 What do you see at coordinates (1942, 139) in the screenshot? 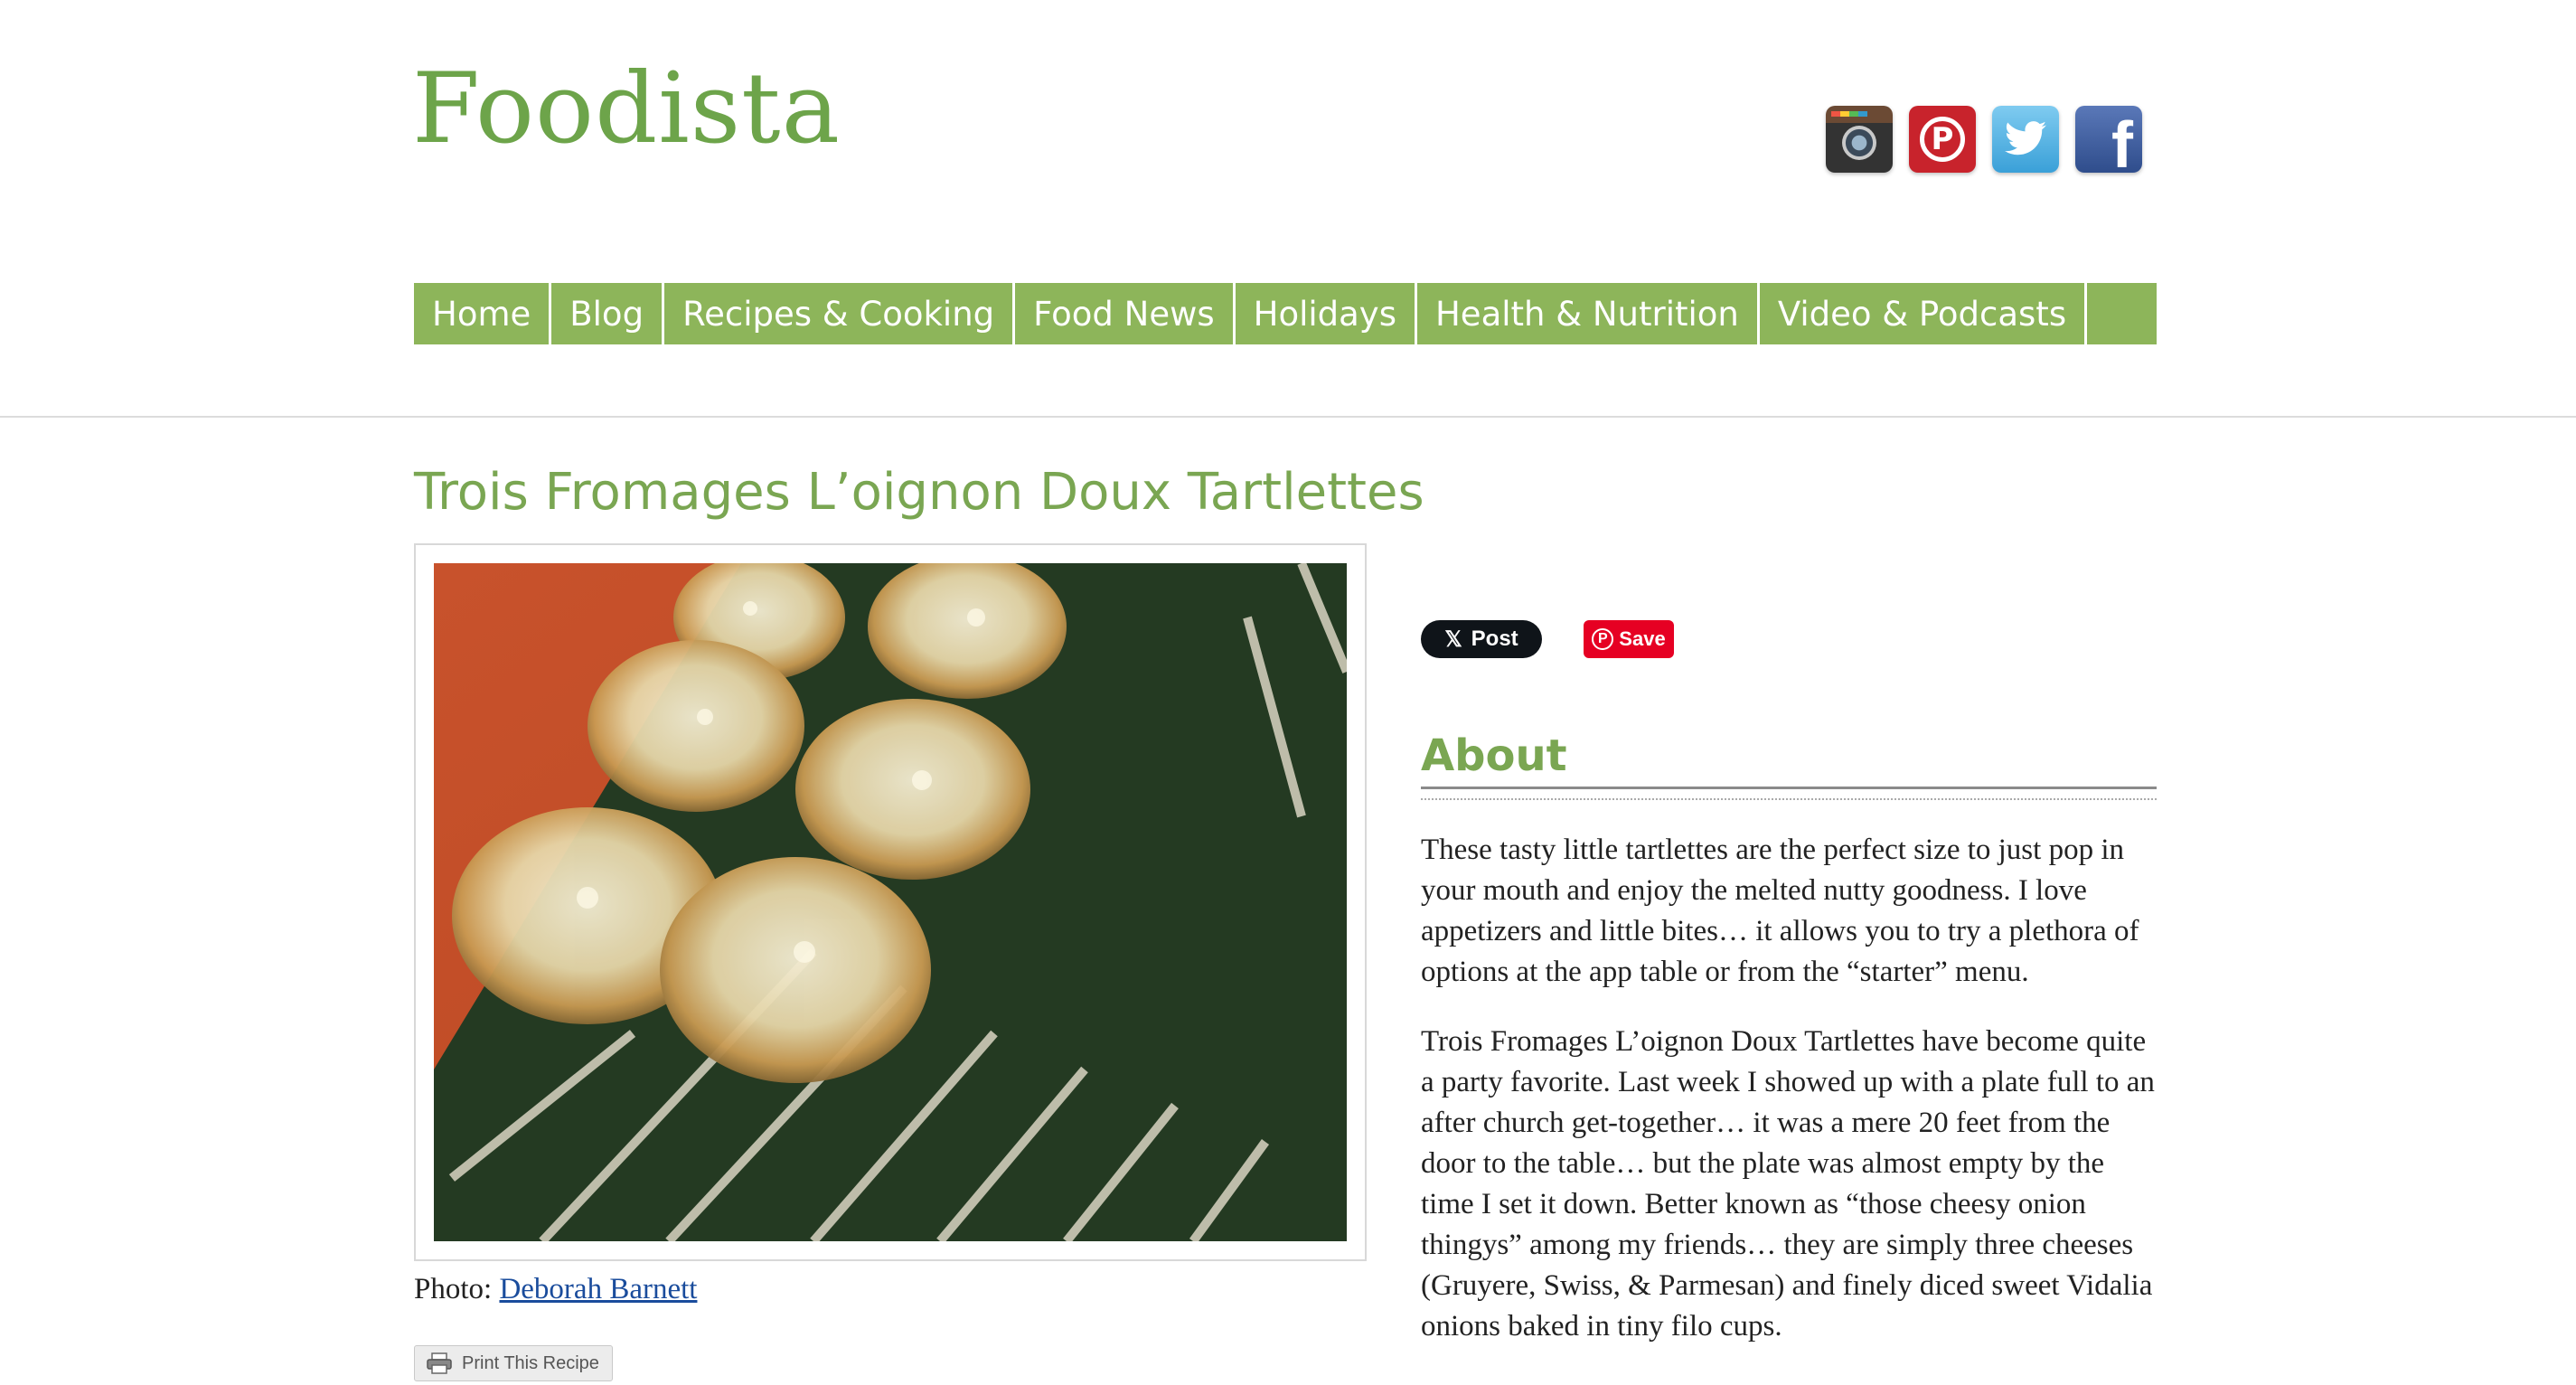
I see `pinterest-icon: P` at bounding box center [1942, 139].